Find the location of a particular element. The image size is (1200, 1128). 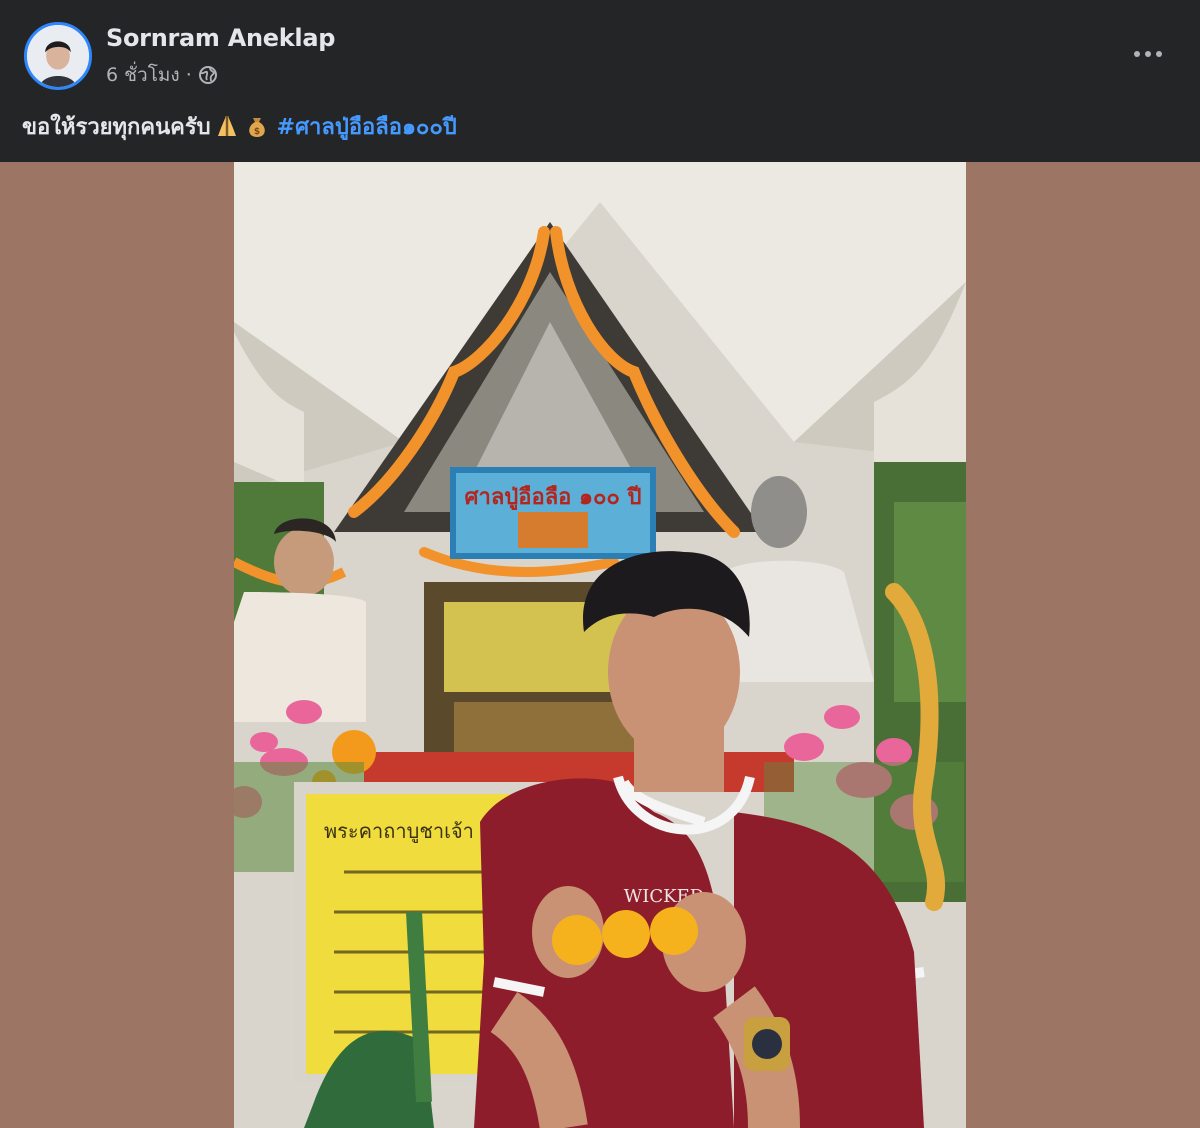

post-timestamp: 6 ชั่วโมง is located at coordinates (143, 75).